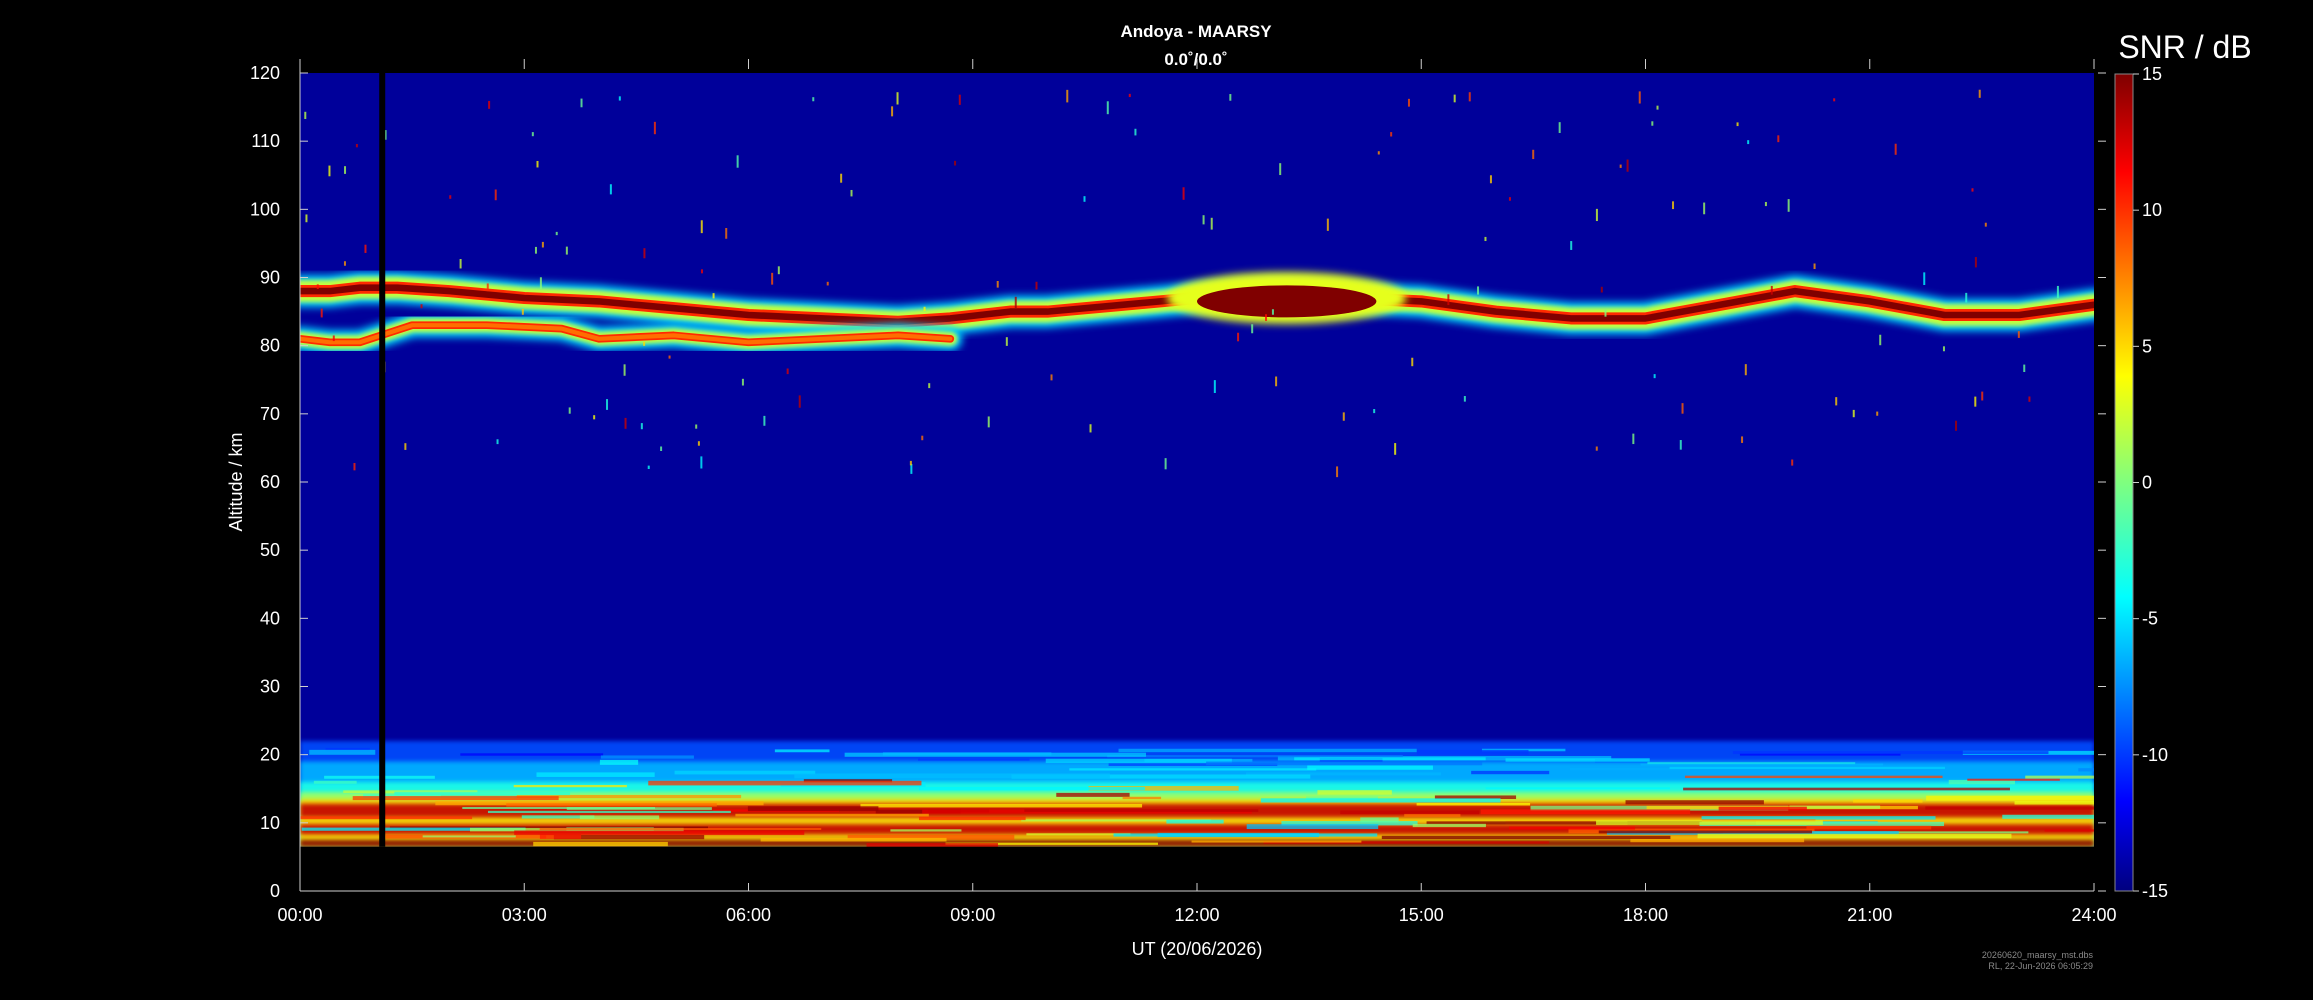  Describe the element at coordinates (1195, 59) in the screenshot. I see `chart-subtitle: 0.0˚/0.0˚` at that location.